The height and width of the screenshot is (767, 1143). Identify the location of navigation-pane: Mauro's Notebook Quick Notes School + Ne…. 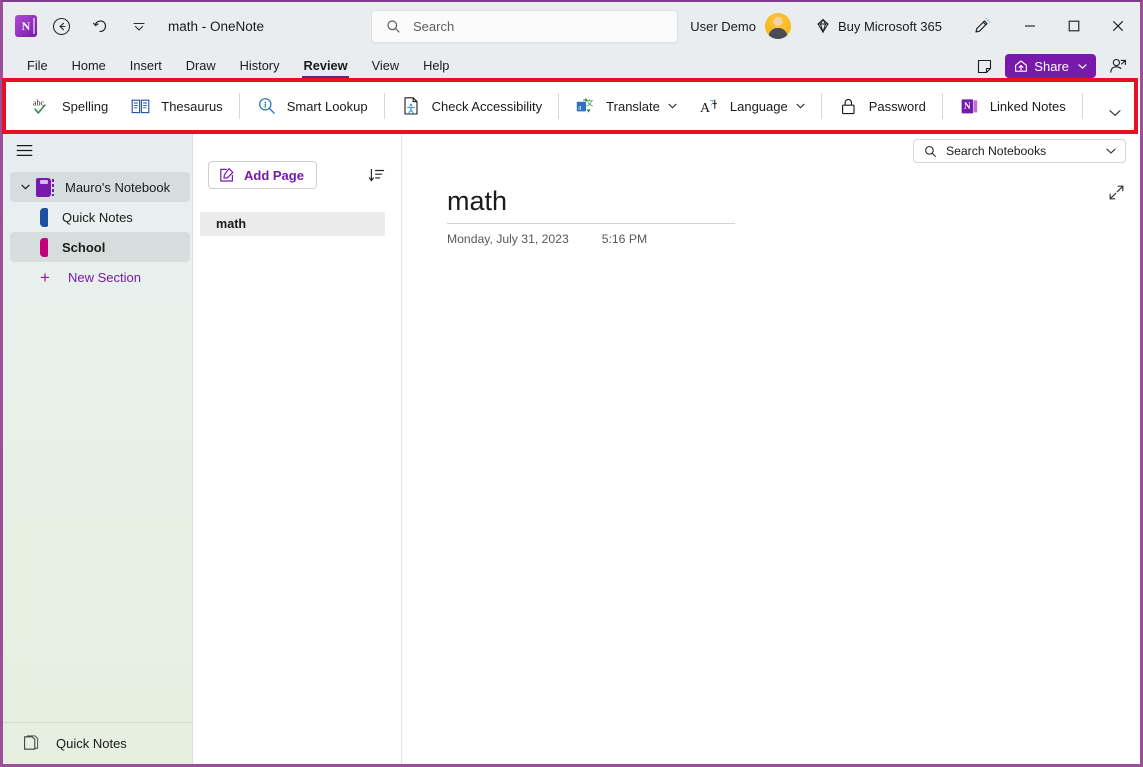
(98, 449).